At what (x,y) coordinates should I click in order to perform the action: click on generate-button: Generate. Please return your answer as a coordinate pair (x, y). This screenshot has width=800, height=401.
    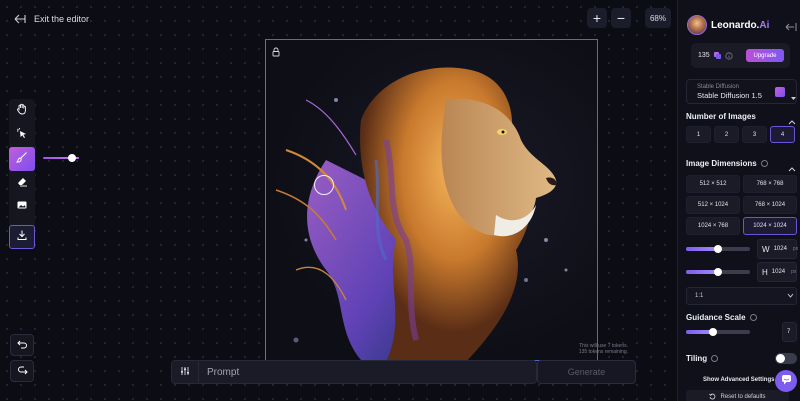
    Looking at the image, I should click on (586, 372).